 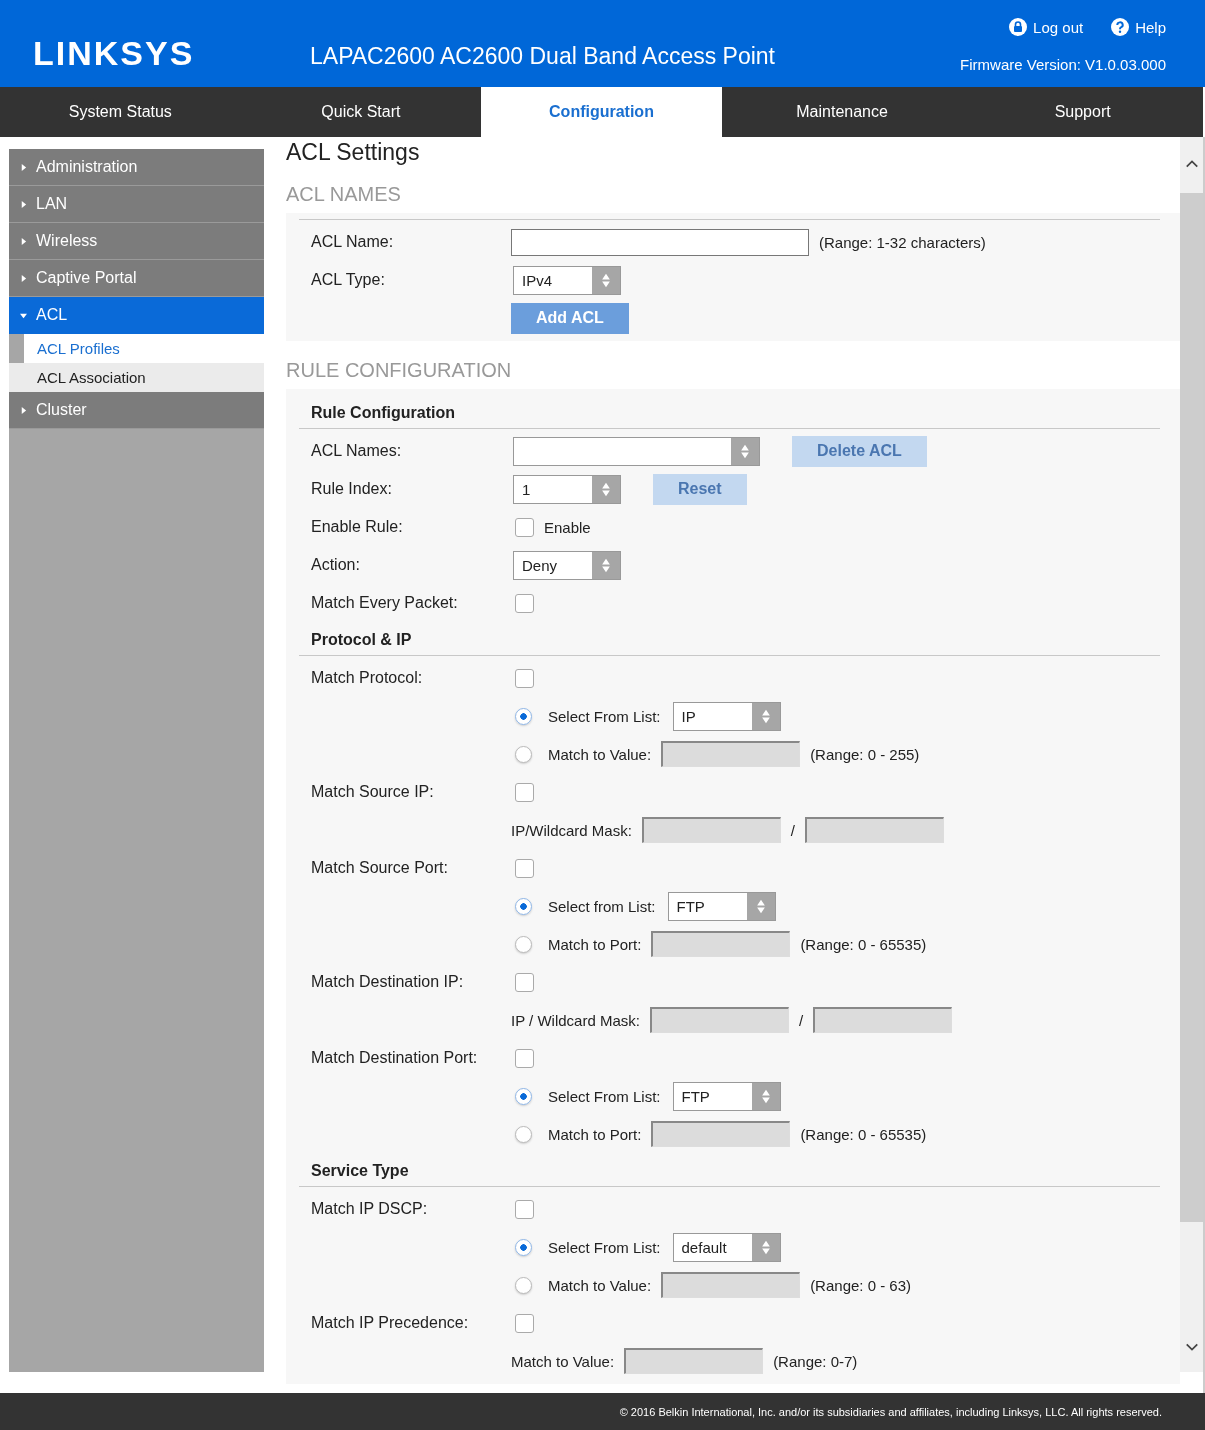 What do you see at coordinates (1120, 27) in the screenshot?
I see `help-icon` at bounding box center [1120, 27].